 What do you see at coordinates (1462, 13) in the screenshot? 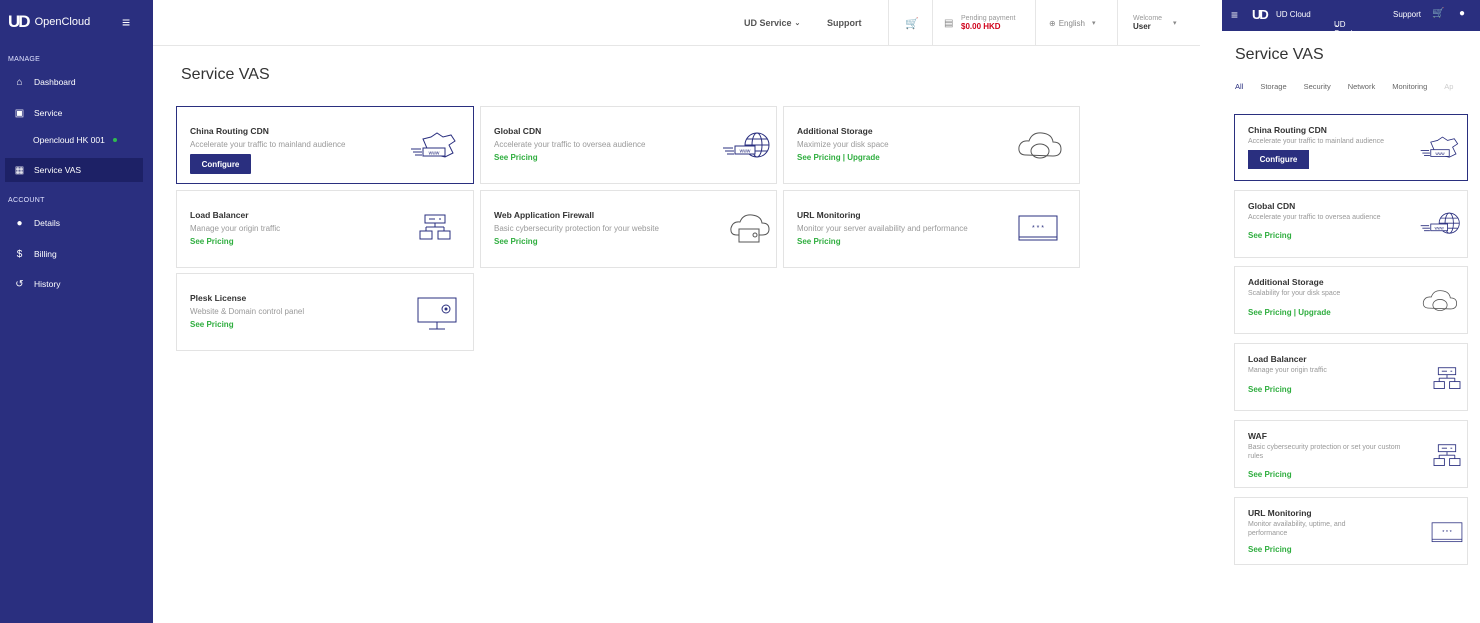
I see `user-icon: ●` at bounding box center [1462, 13].